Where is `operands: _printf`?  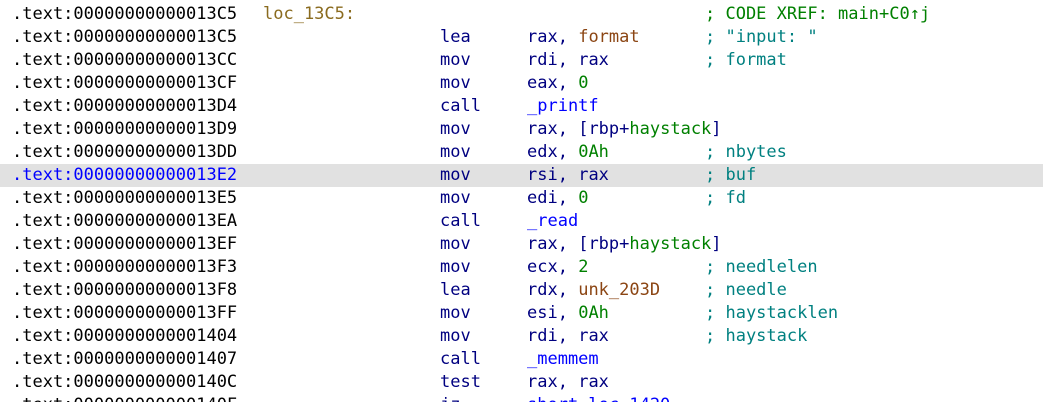 operands: _printf is located at coordinates (563, 106).